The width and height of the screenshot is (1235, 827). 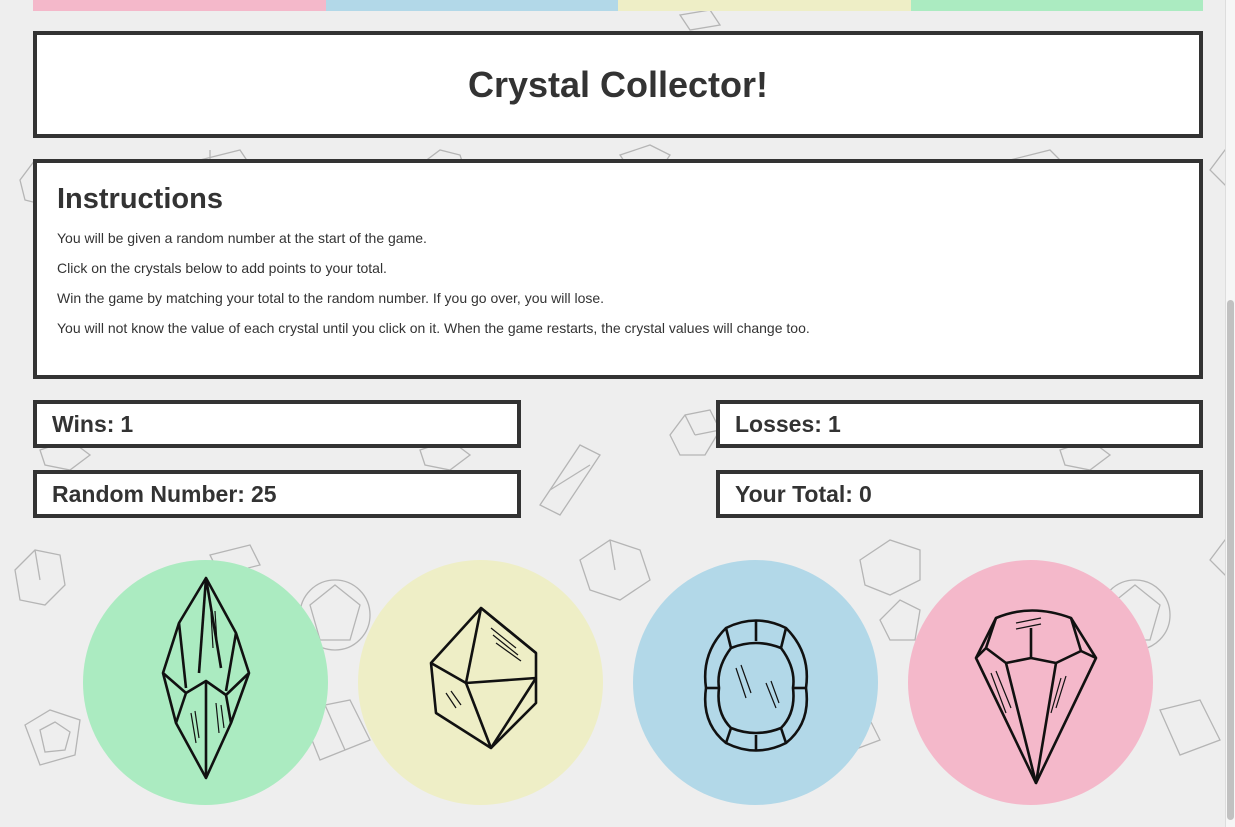 What do you see at coordinates (471, 5) in the screenshot?
I see `color-bar-blue` at bounding box center [471, 5].